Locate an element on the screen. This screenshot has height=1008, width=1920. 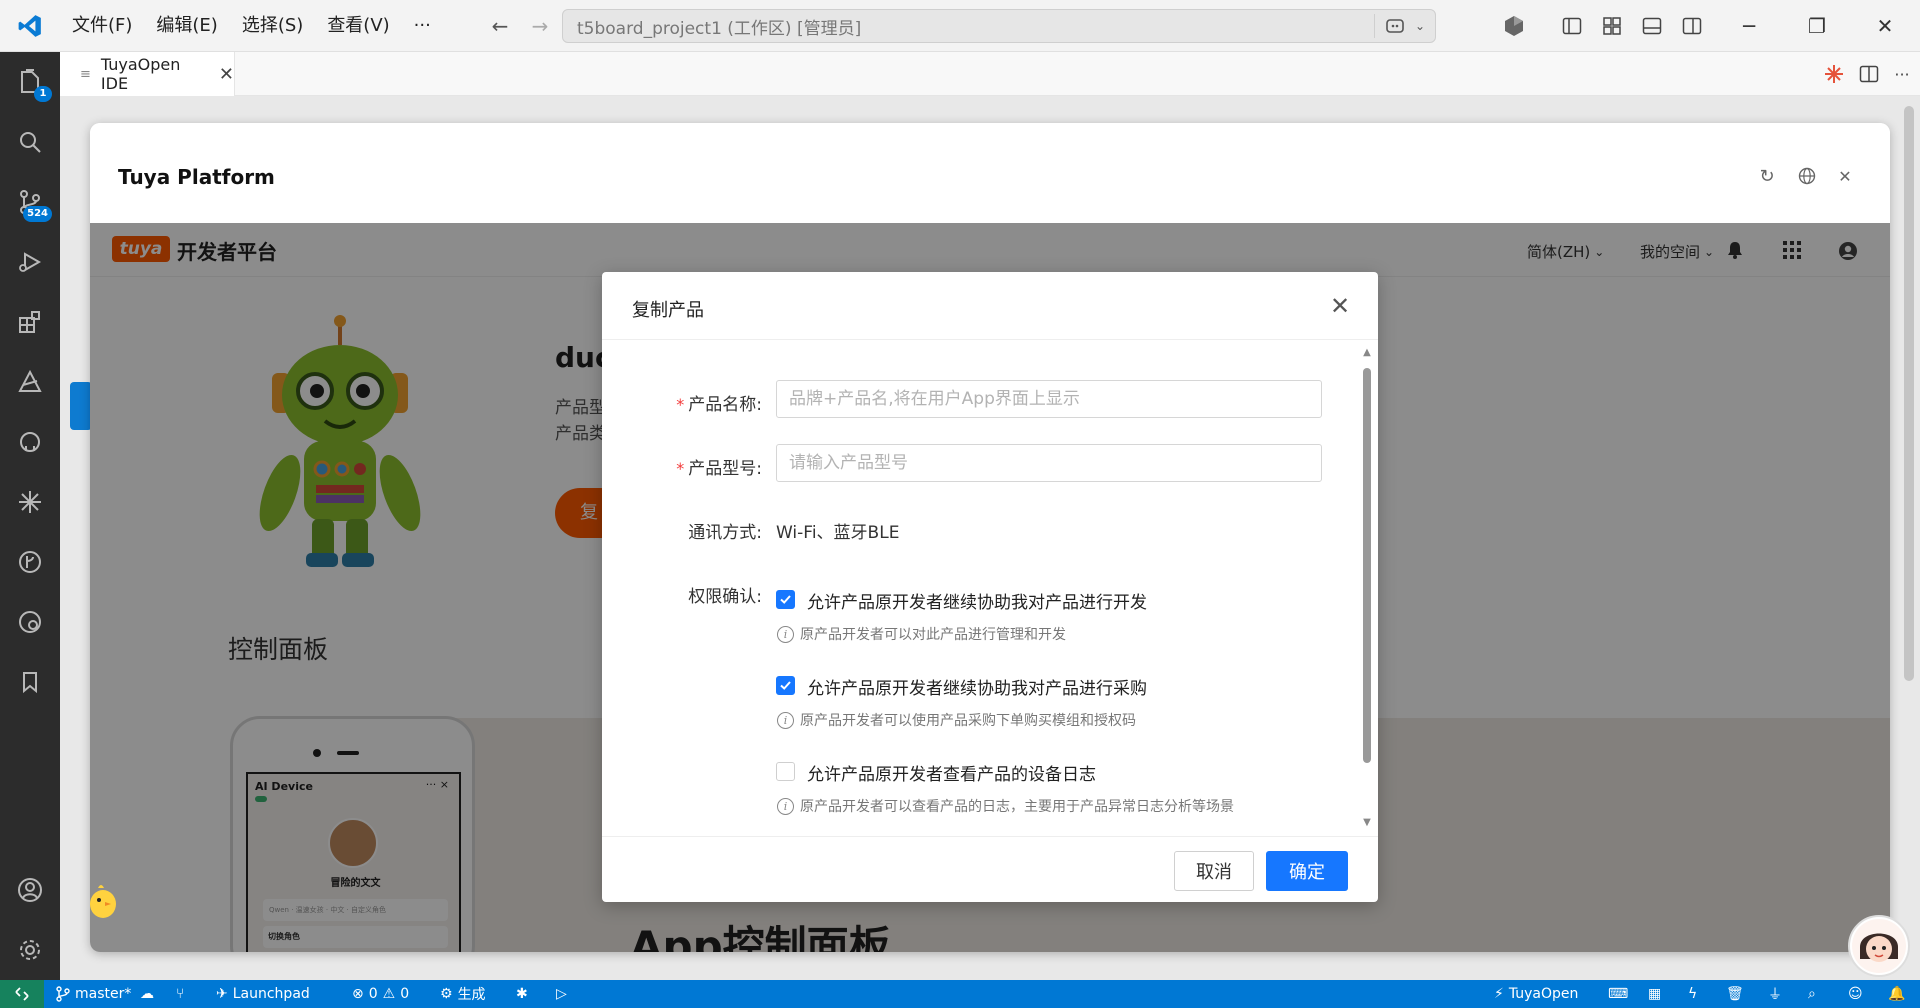
product-model-input is located at coordinates (1049, 463).